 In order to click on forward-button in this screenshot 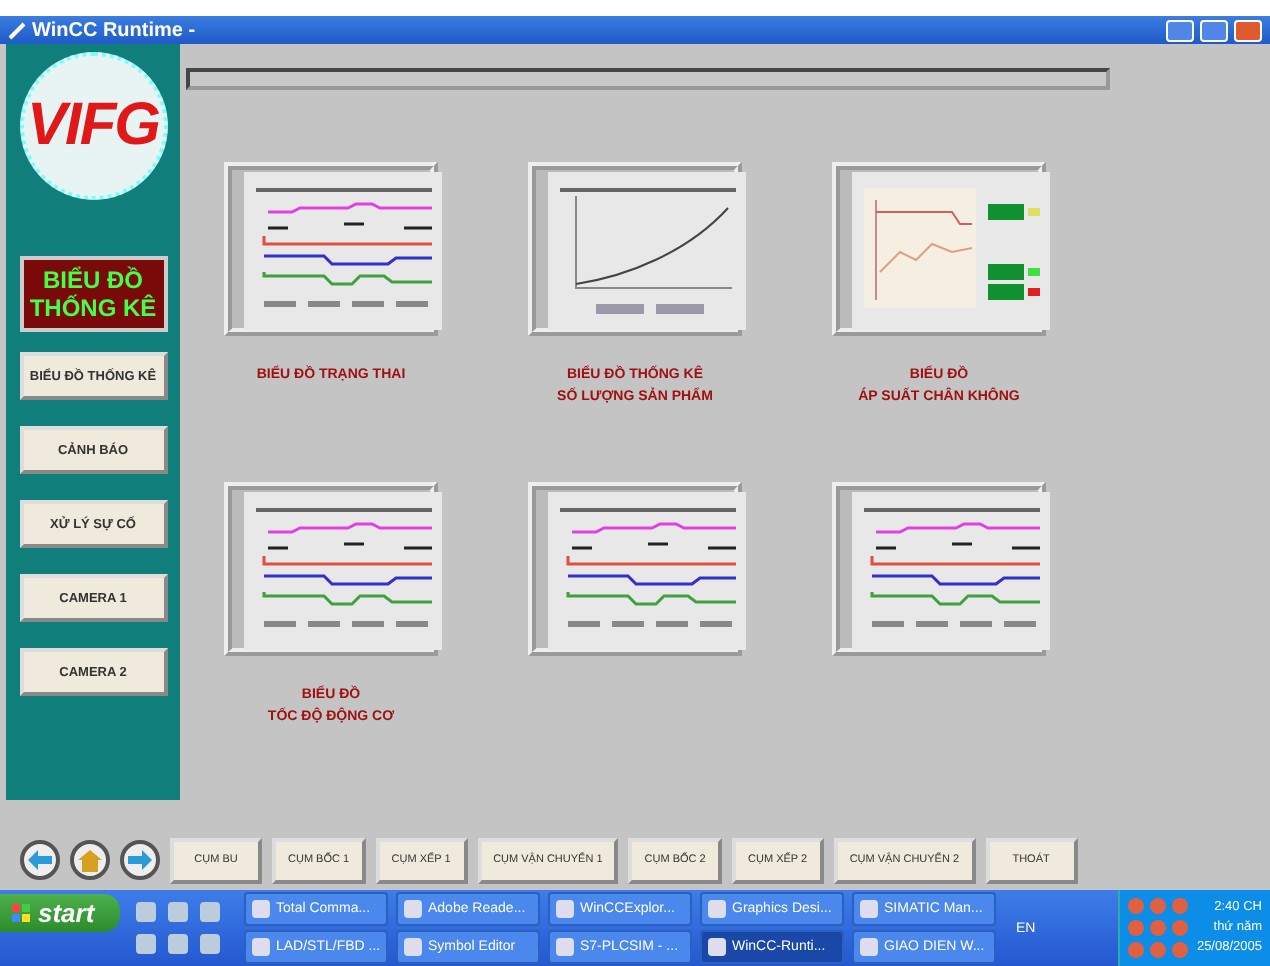, I will do `click(140, 860)`.